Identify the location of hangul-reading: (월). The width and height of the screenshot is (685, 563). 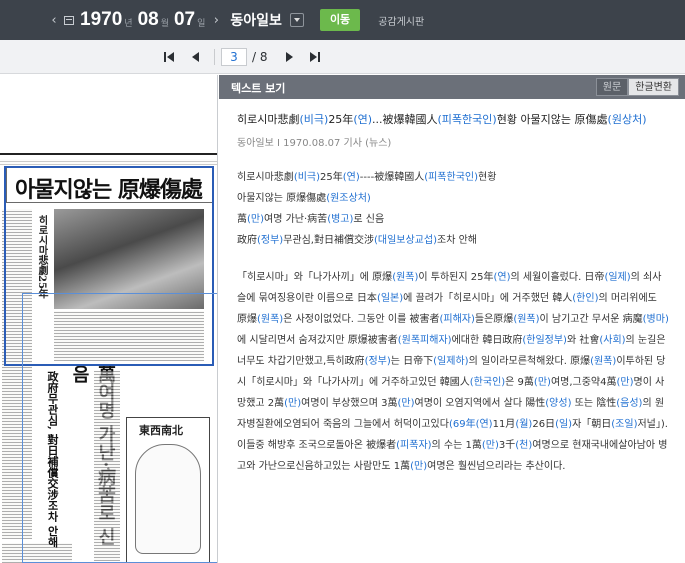
(524, 424).